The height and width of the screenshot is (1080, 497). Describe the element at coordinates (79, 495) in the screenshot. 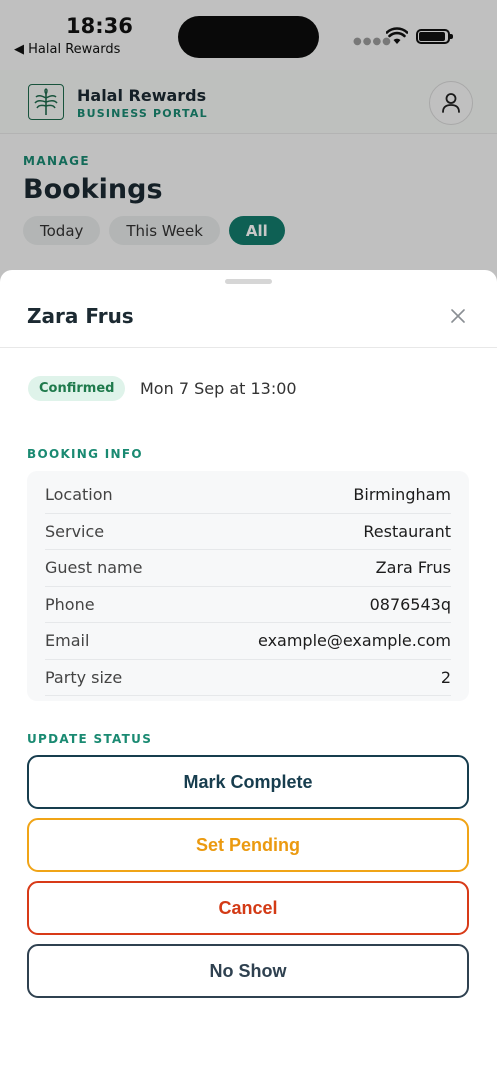

I see `info-key: Location` at that location.